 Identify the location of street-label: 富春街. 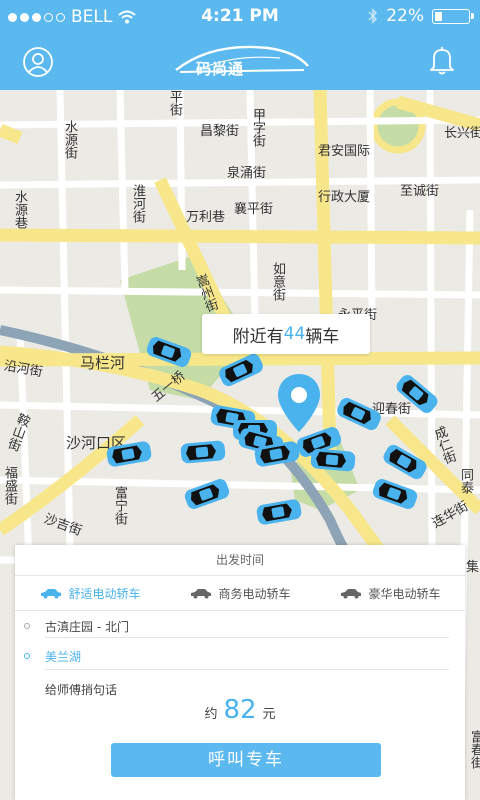
(474, 749).